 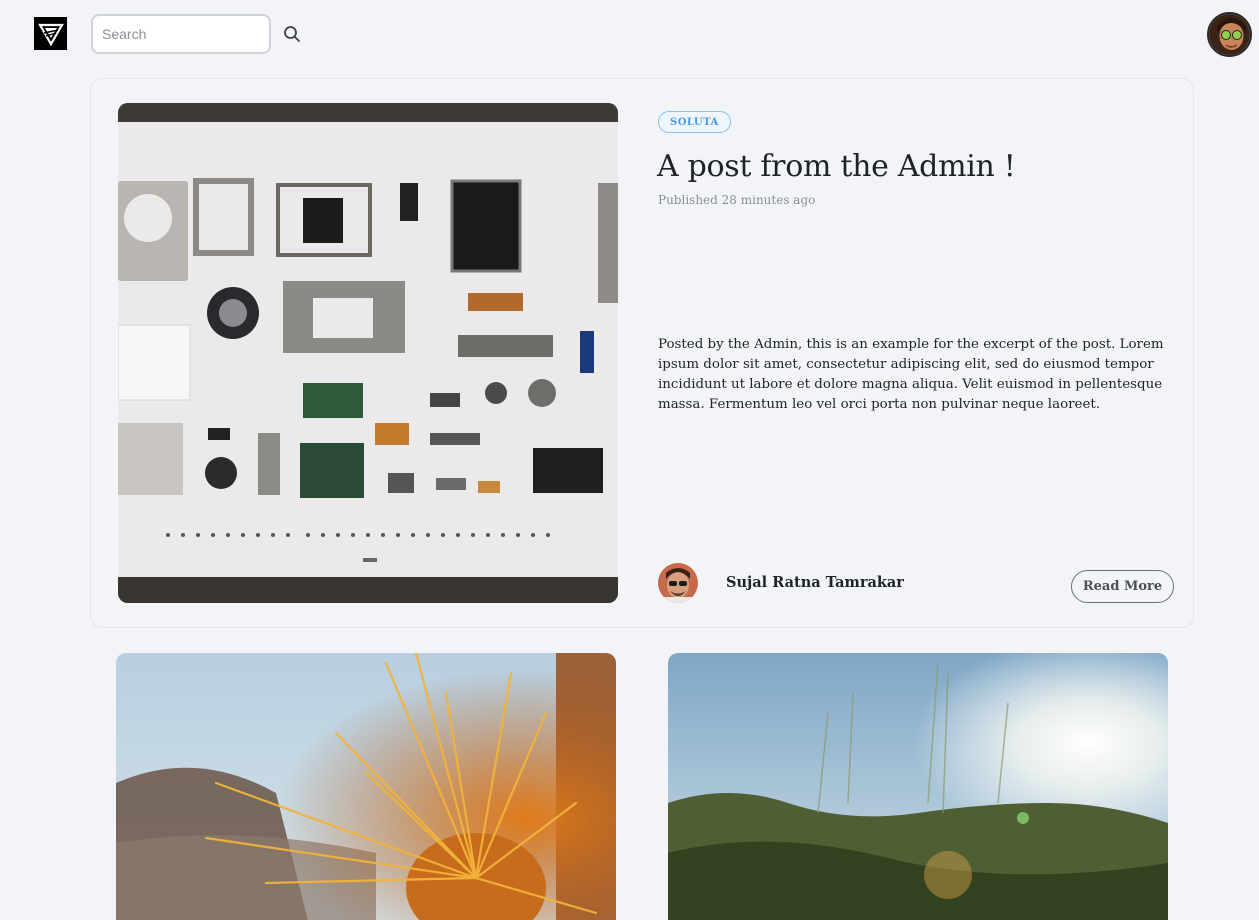 I want to click on brand-logo, so click(x=50, y=33).